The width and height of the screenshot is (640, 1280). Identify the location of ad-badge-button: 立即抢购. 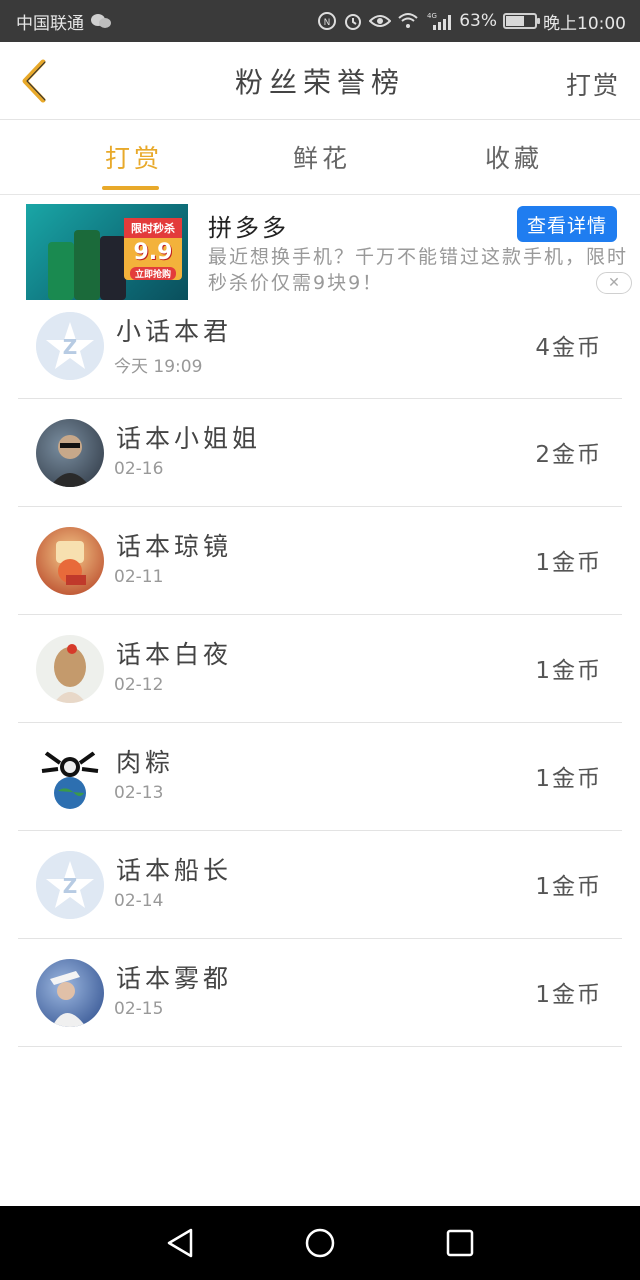
(153, 273).